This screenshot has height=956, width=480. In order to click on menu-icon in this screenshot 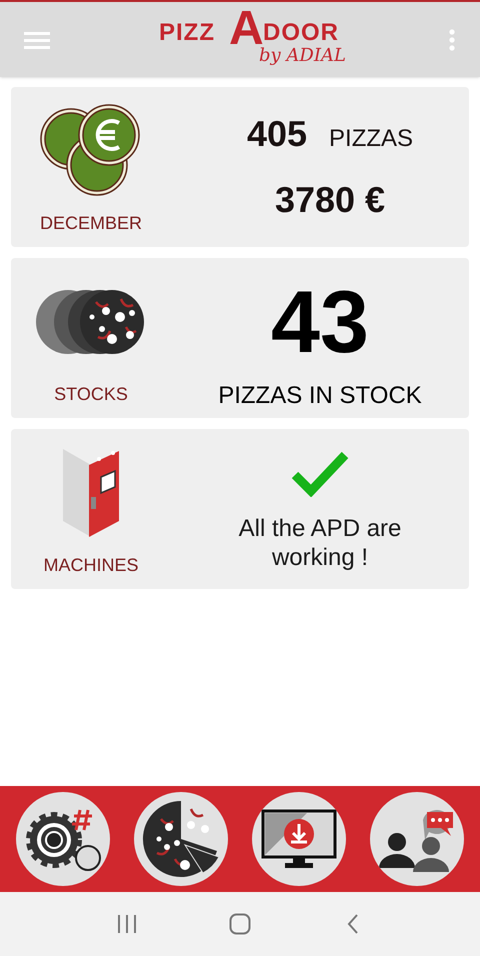, I will do `click(37, 40)`.